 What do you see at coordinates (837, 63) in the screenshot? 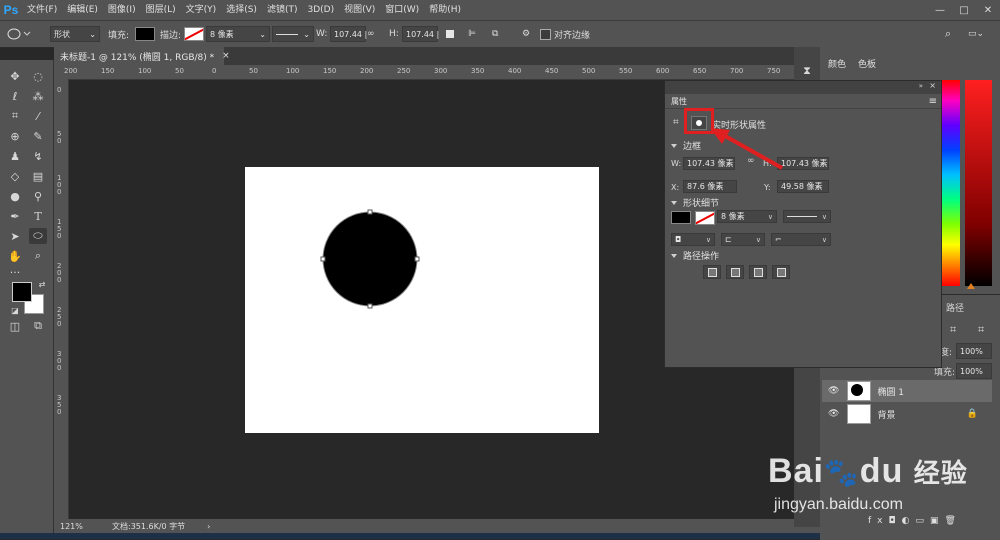
I see `tab-color: 颜色` at bounding box center [837, 63].